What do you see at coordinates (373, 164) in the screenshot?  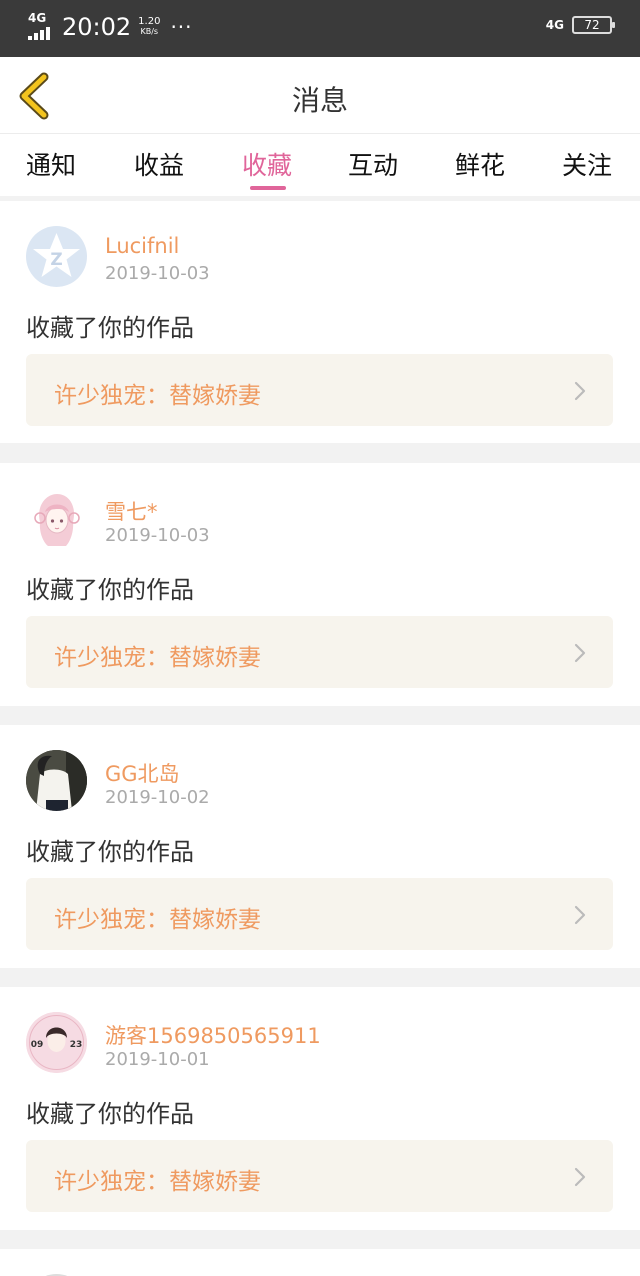 I see `tab-interactions: 互动` at bounding box center [373, 164].